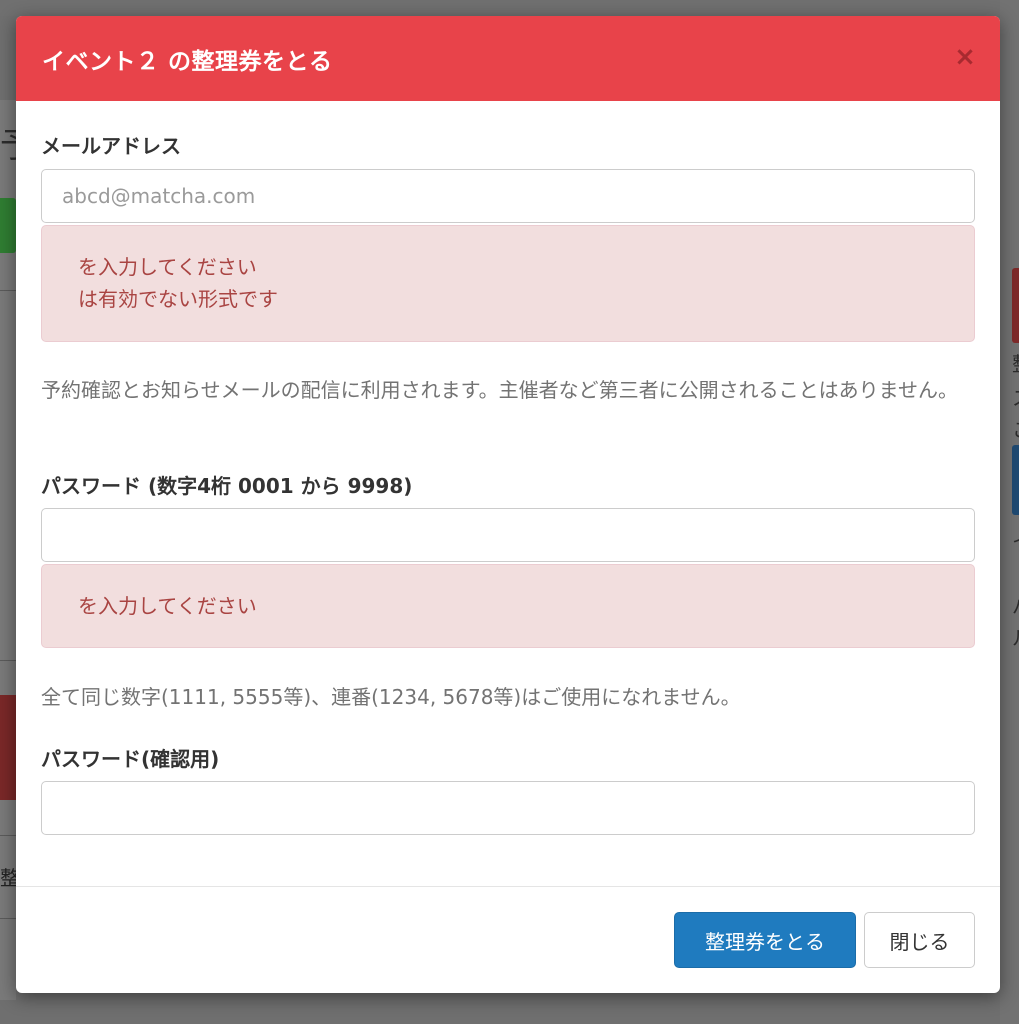  What do you see at coordinates (1015, 604) in the screenshot?
I see `background-text-fragment: パ` at bounding box center [1015, 604].